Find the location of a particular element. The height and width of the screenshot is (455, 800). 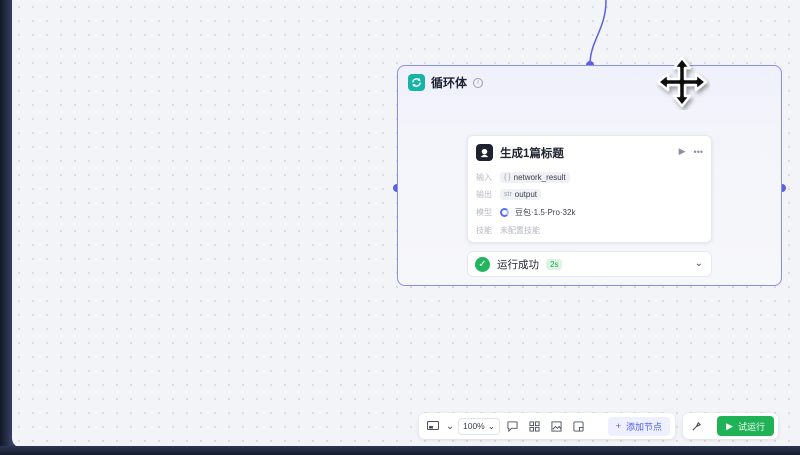

monitor-frame-bottom is located at coordinates (400, 450).